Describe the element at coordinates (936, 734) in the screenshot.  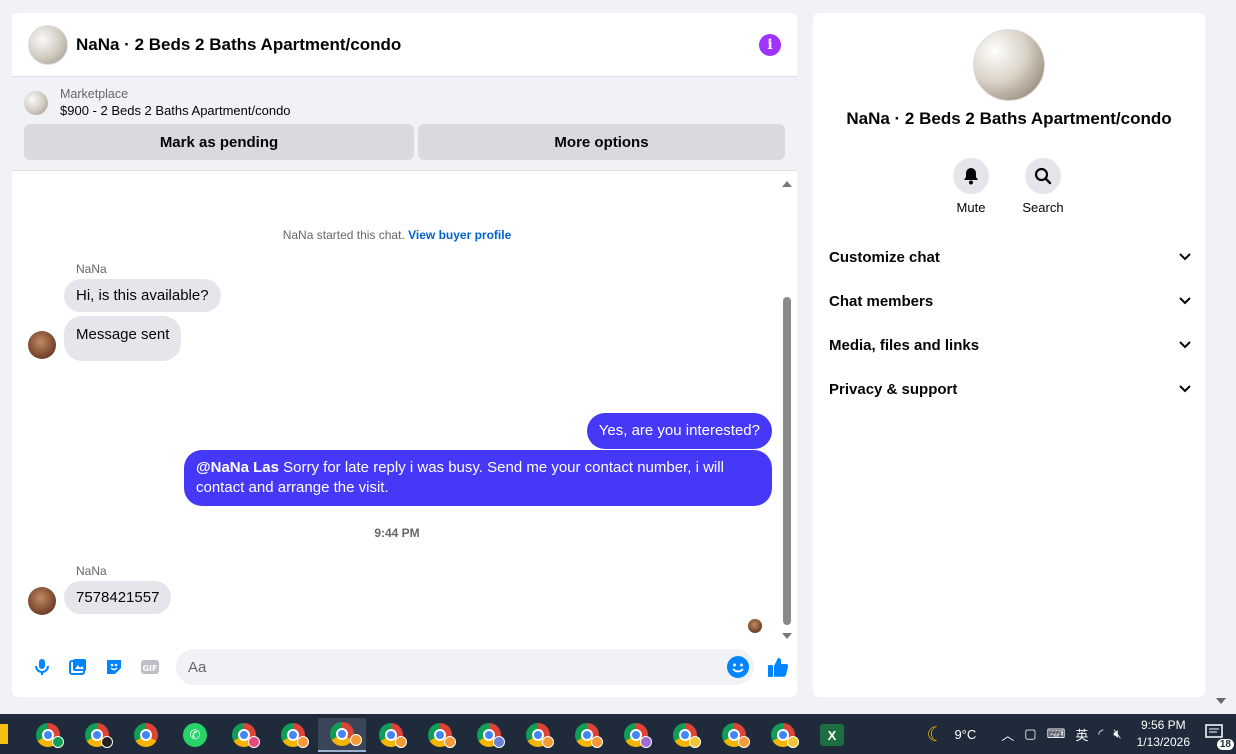
I see `moon-icon: ☾` at that location.